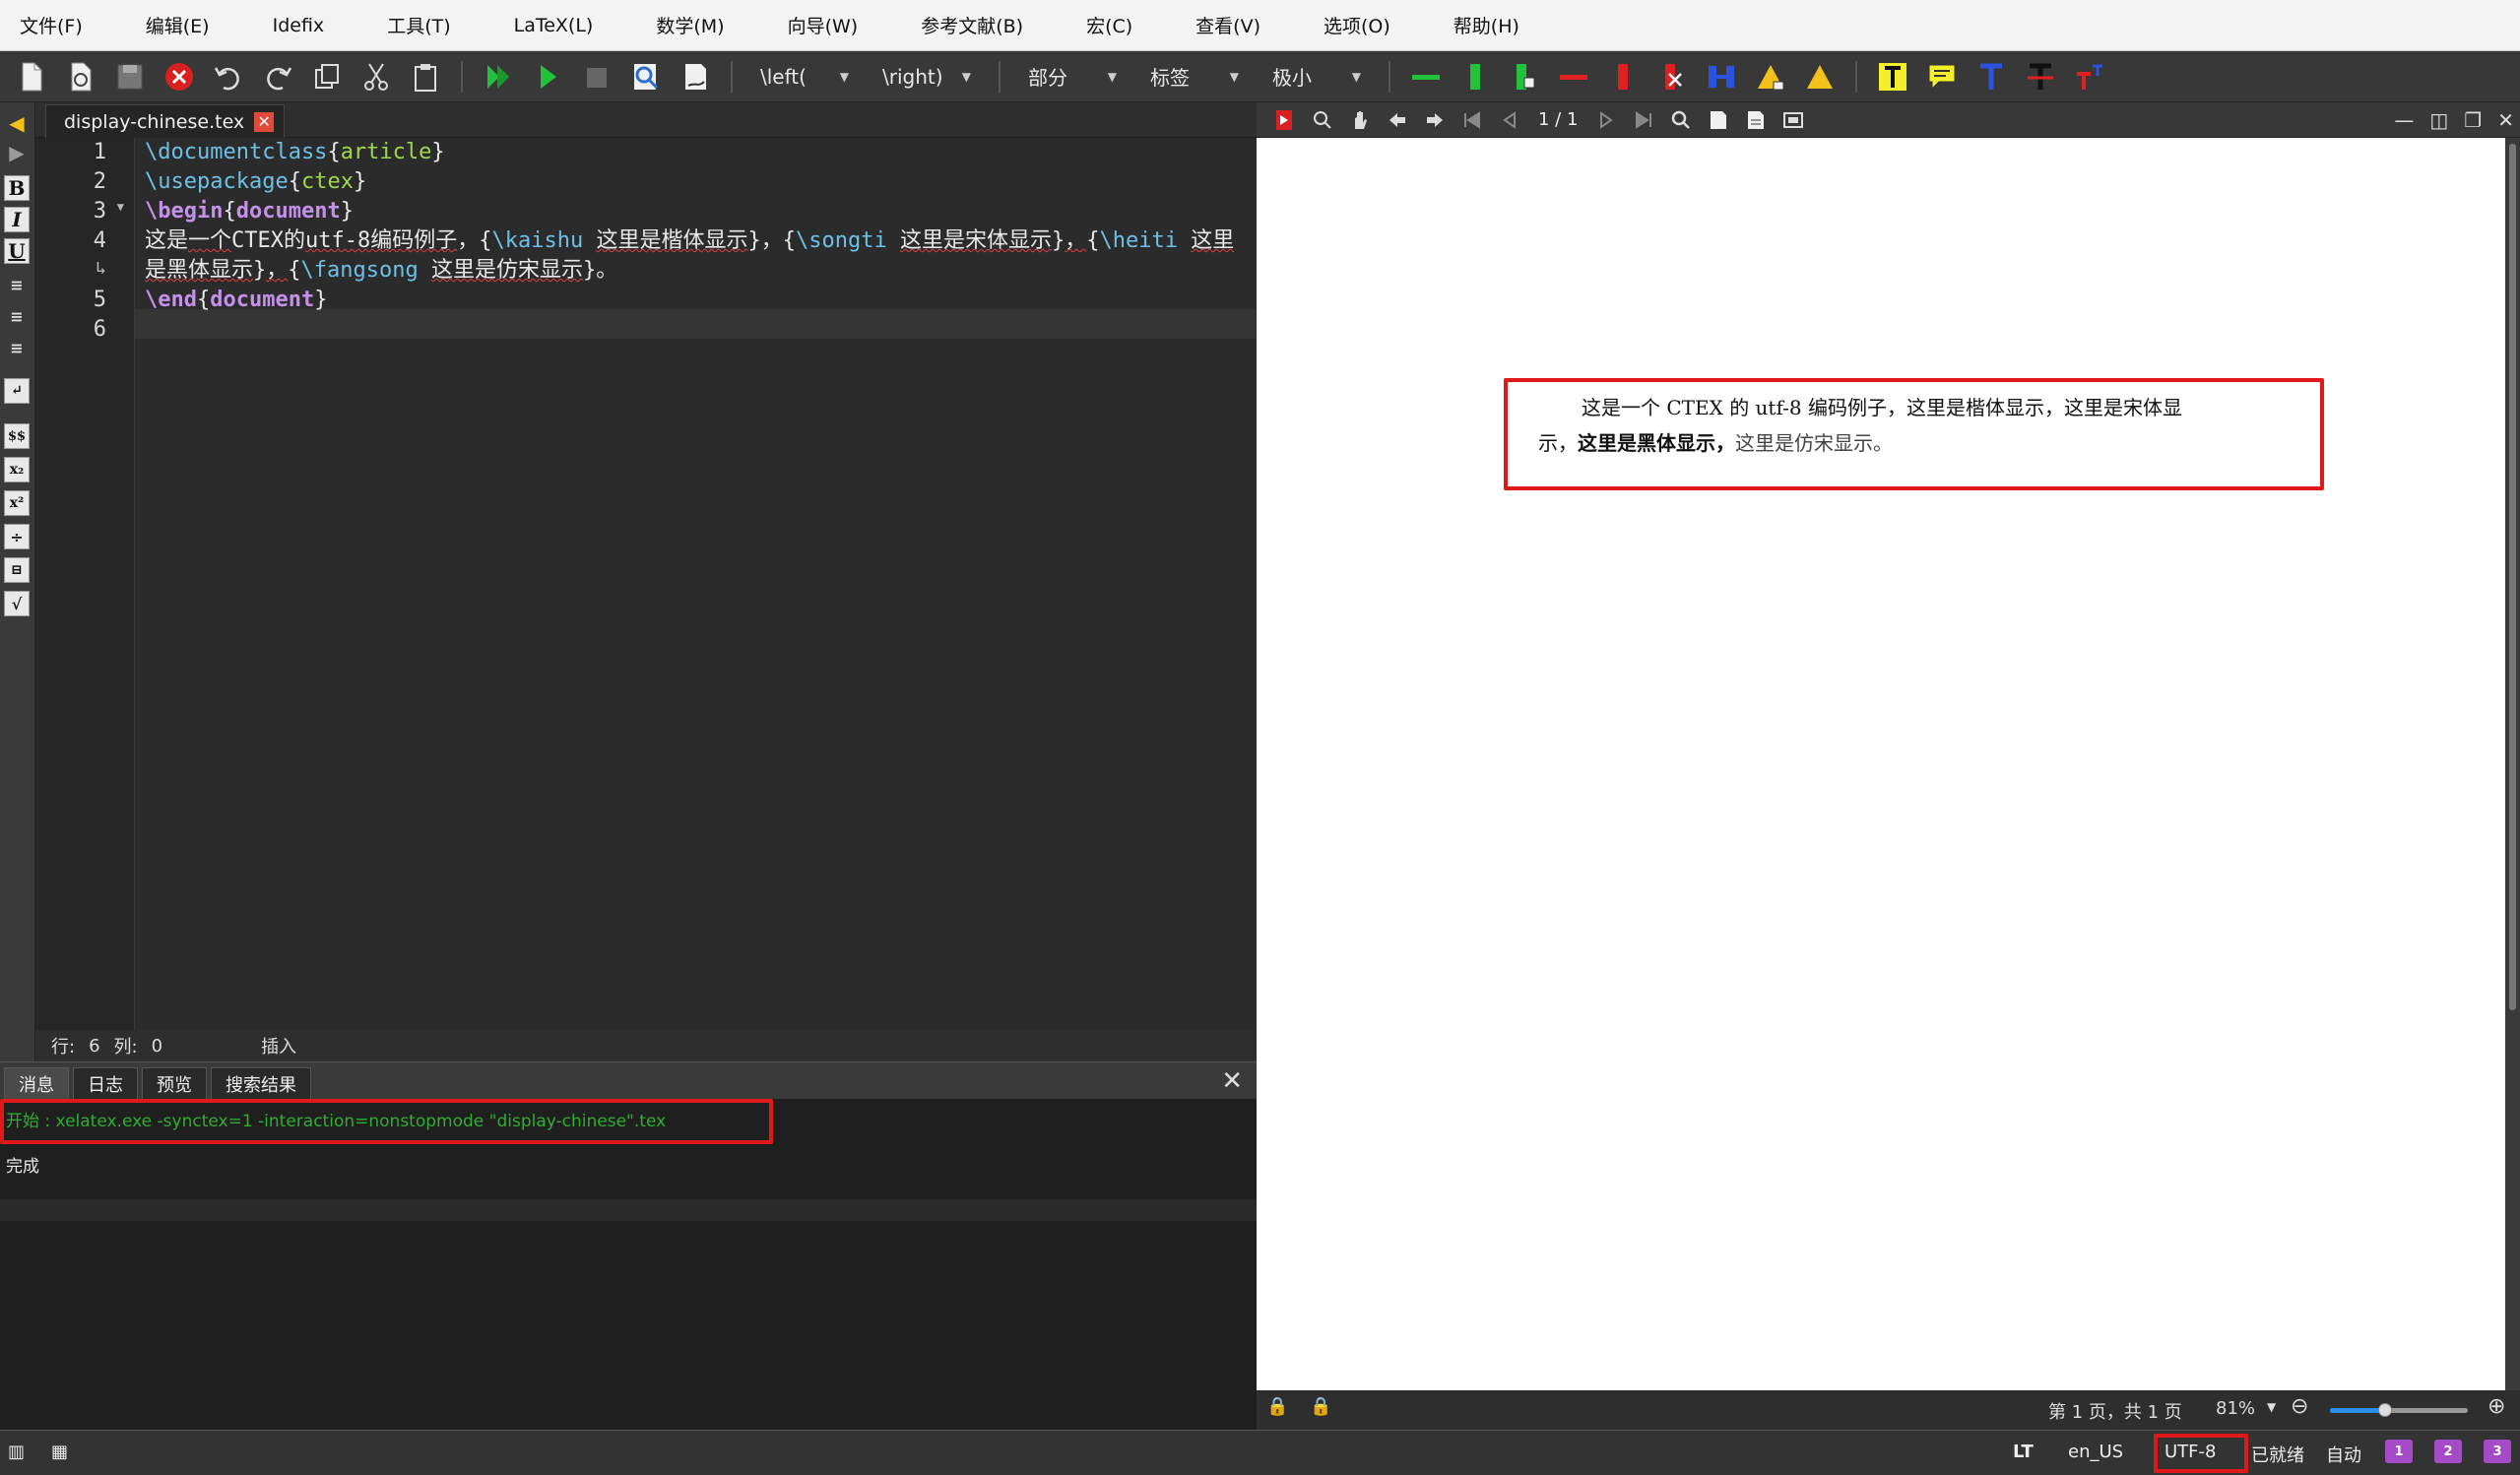  I want to click on split-view-icon: ◫, so click(2438, 120).